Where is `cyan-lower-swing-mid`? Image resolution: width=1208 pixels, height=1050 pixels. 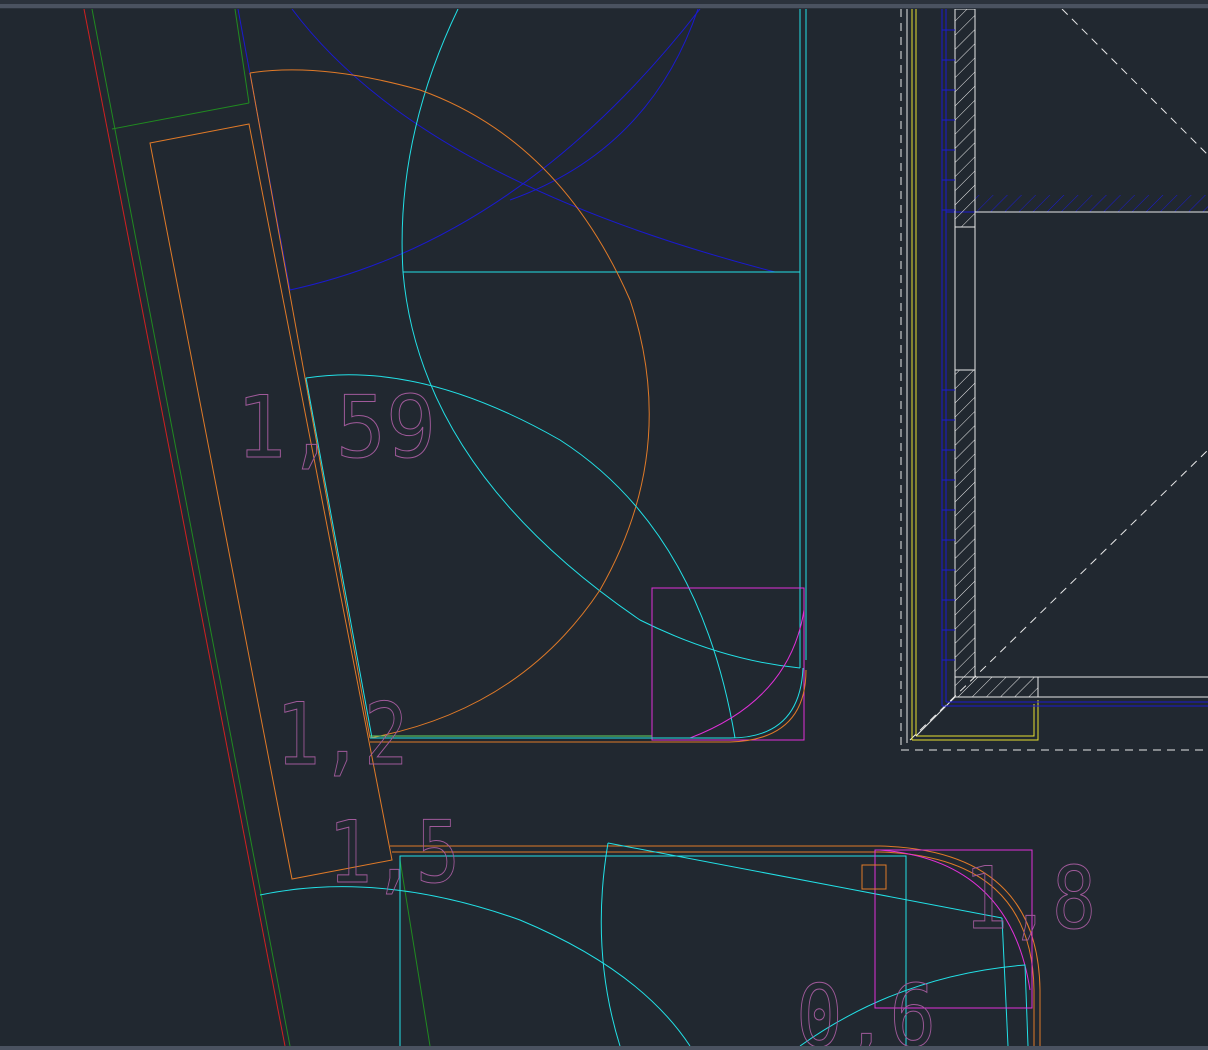
cyan-lower-swing-mid is located at coordinates (610, 944).